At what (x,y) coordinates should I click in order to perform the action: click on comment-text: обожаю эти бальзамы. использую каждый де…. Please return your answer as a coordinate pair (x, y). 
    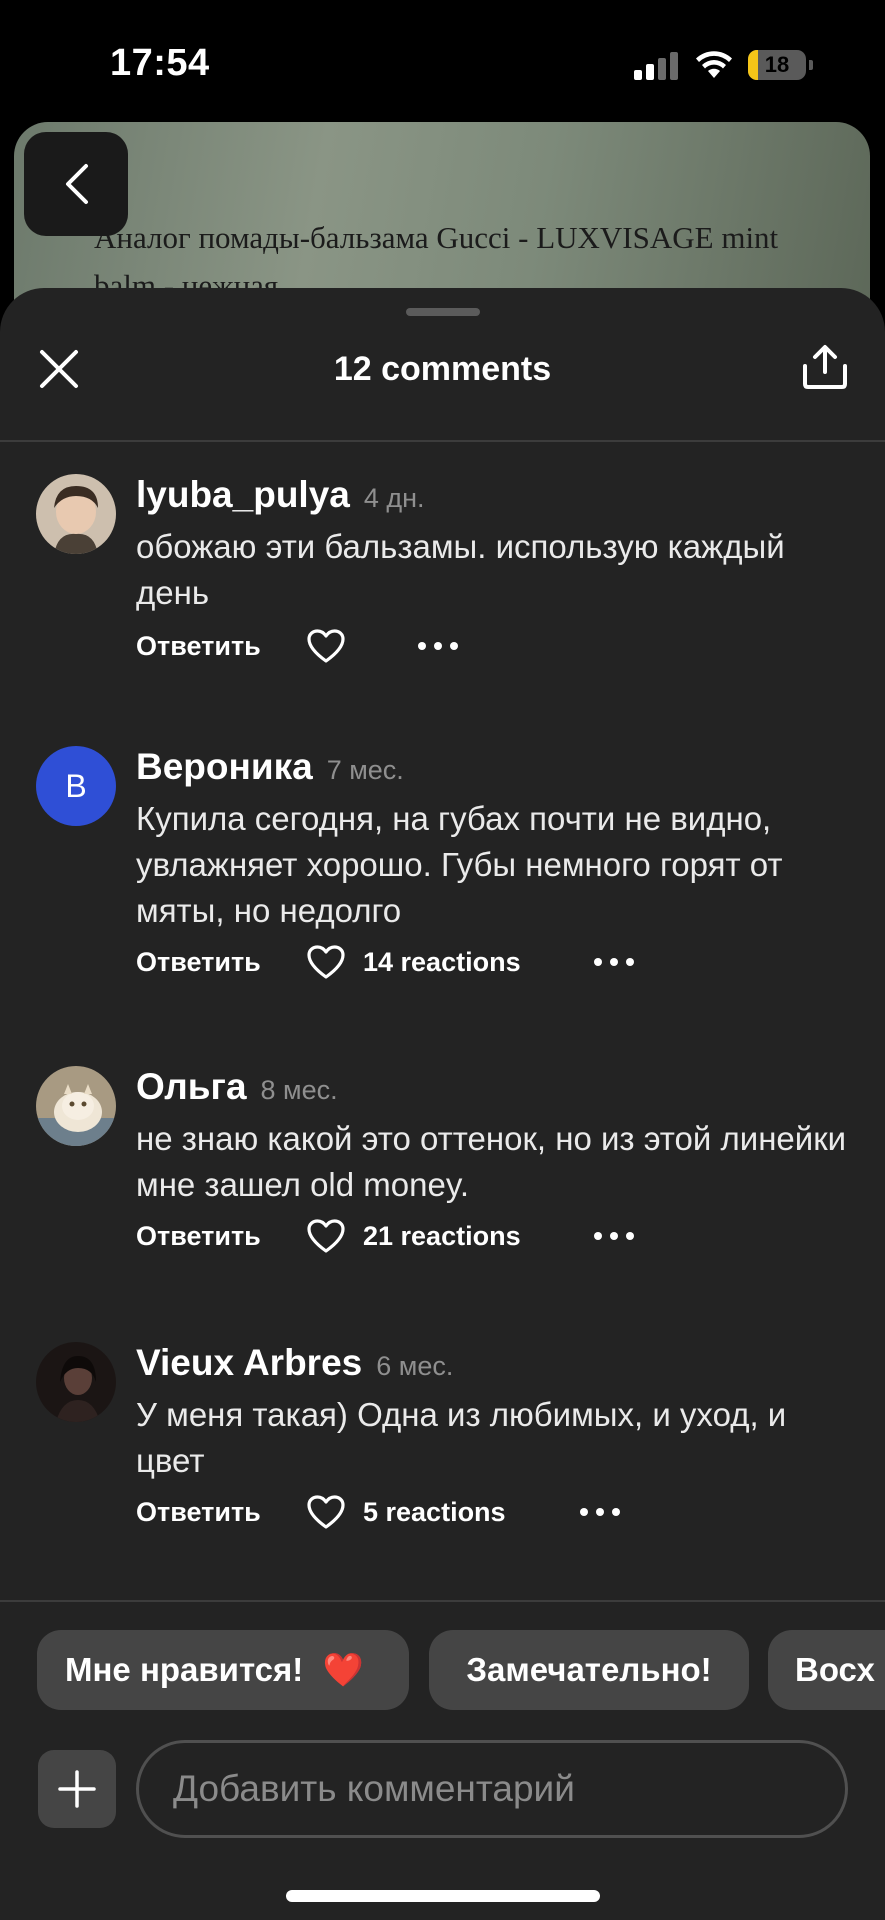
    Looking at the image, I should click on (460, 569).